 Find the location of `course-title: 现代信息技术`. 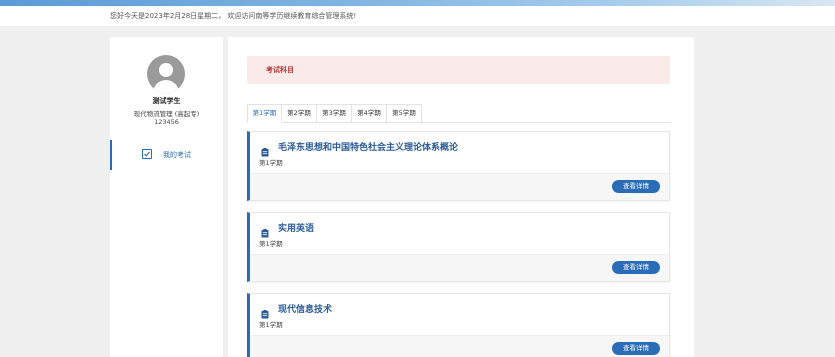

course-title: 现代信息技术 is located at coordinates (305, 310).